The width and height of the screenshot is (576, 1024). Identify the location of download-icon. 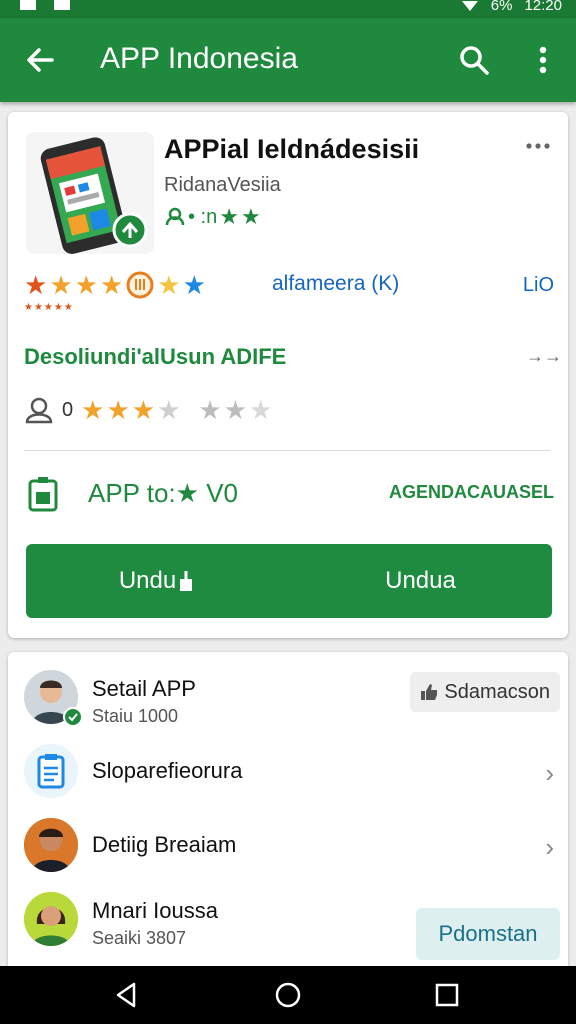
(186, 581).